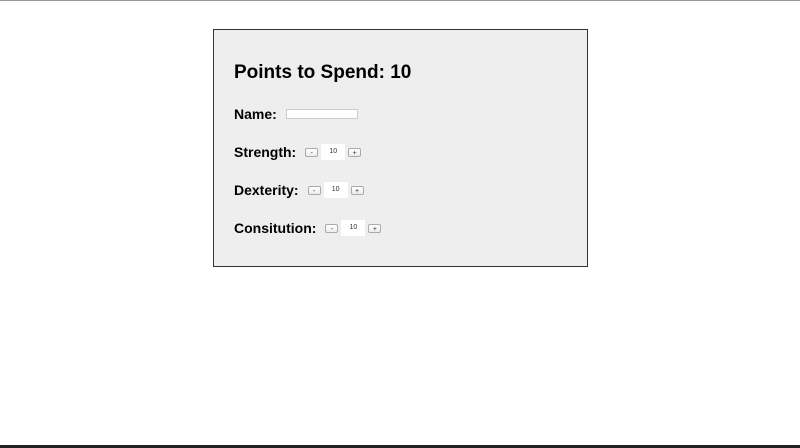 The image size is (800, 448). Describe the element at coordinates (375, 228) in the screenshot. I see `constitution-increment-button: +` at that location.